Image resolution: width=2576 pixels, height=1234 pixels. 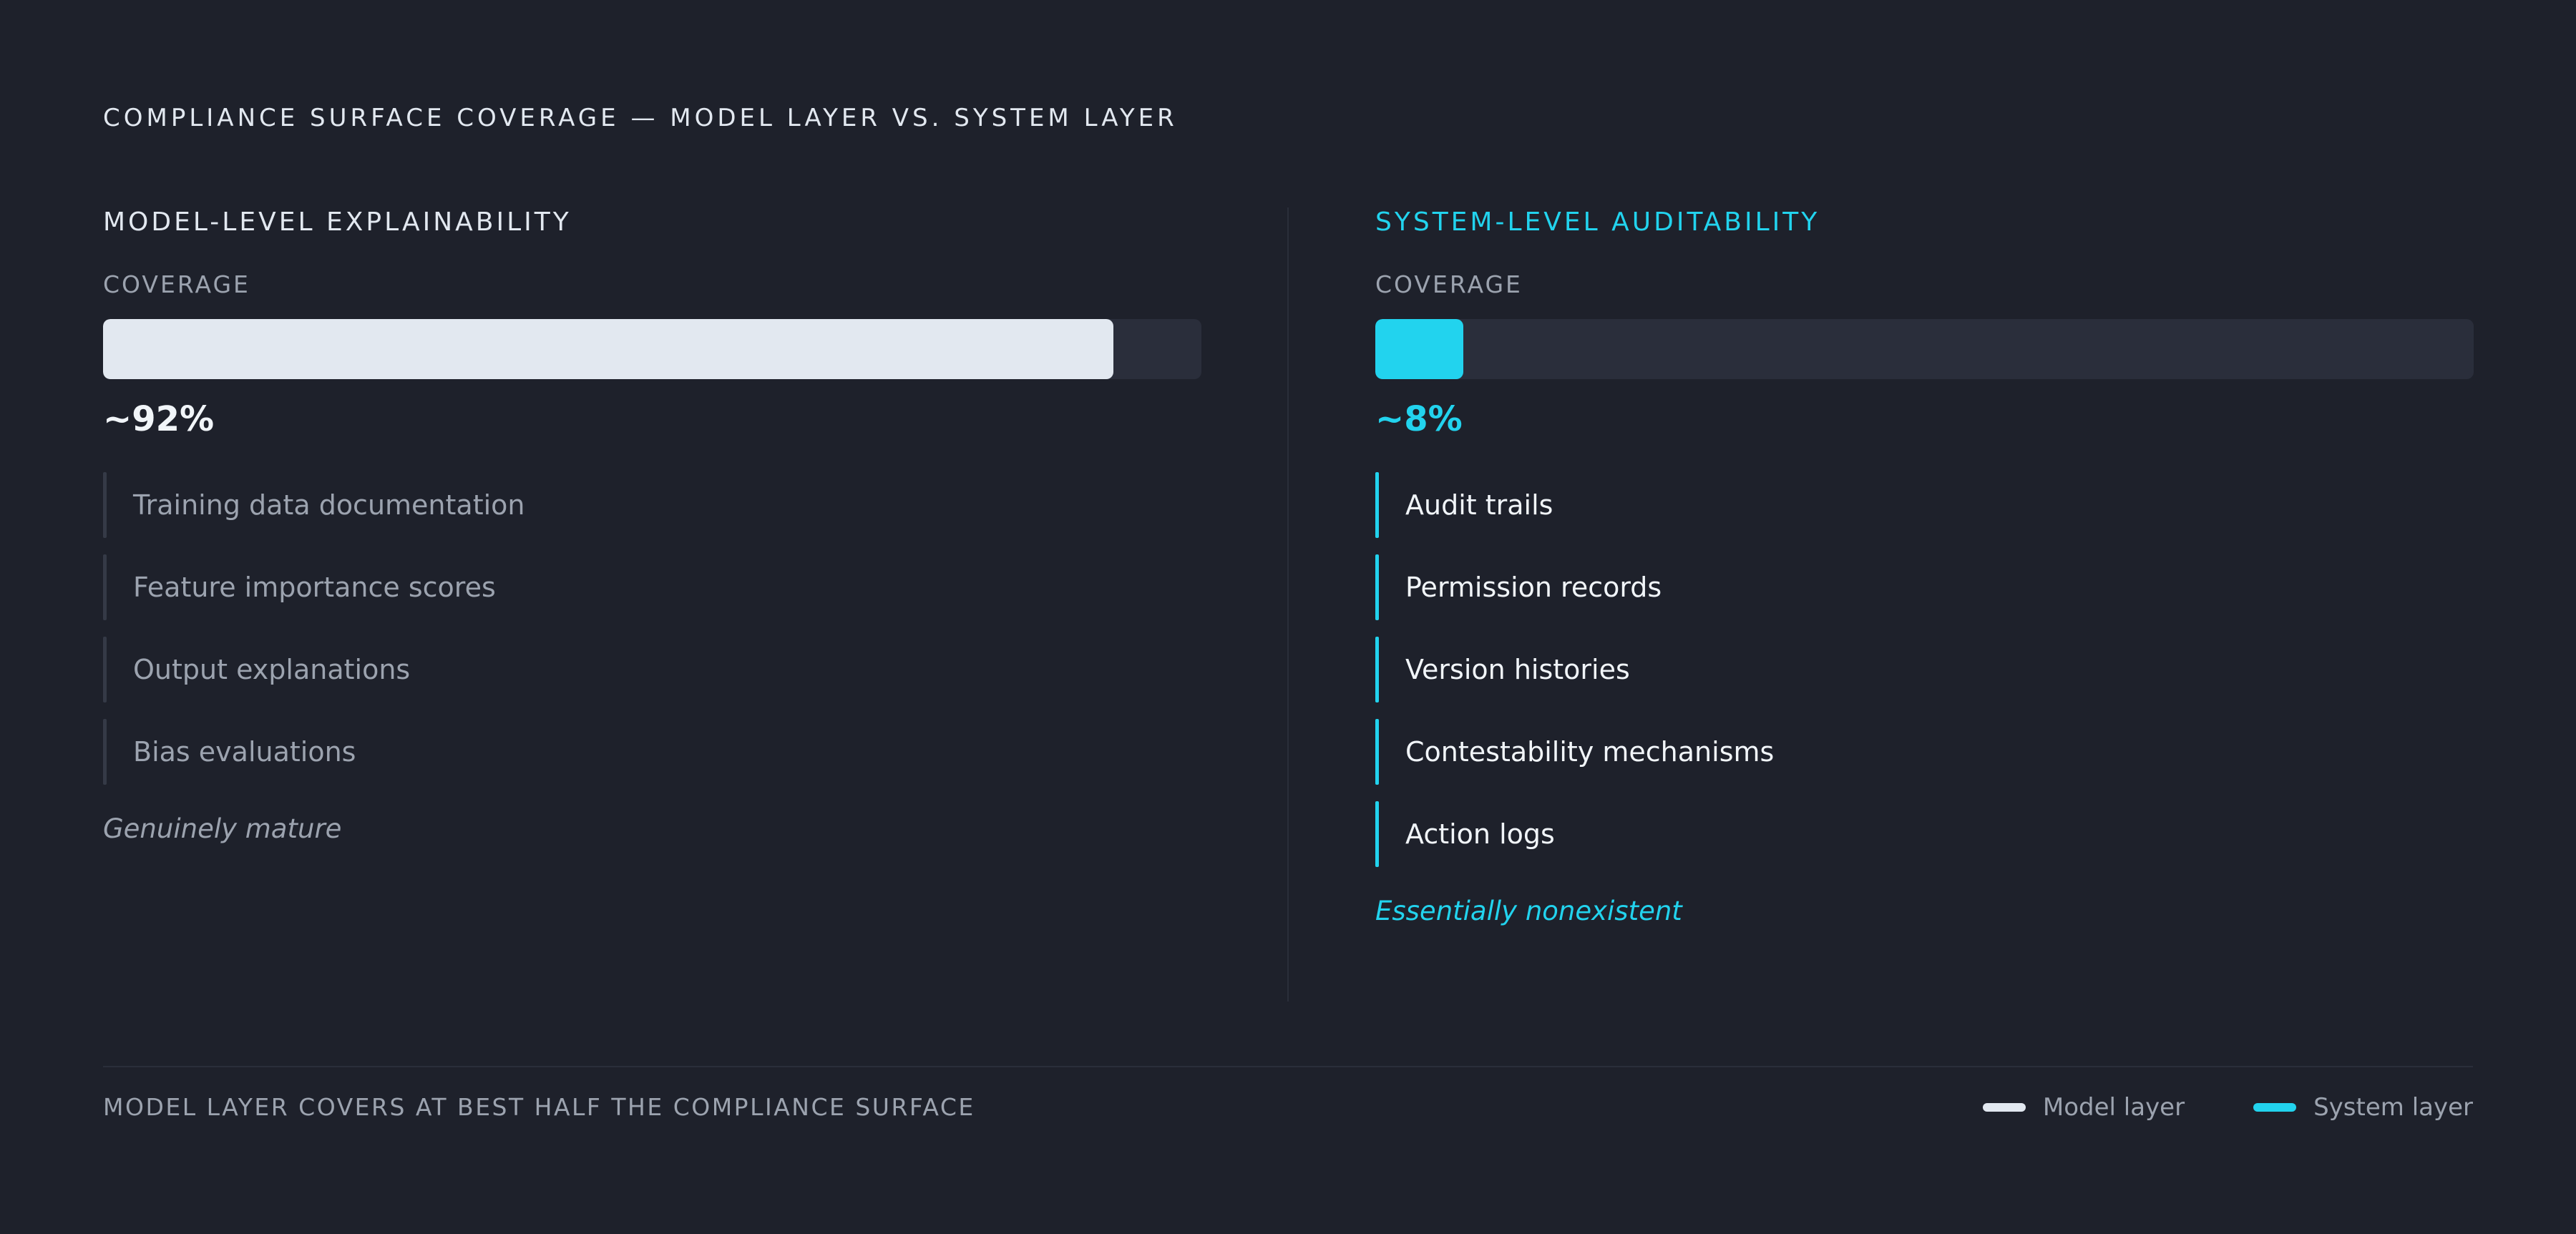 What do you see at coordinates (608, 349) in the screenshot?
I see `model-coverage-fill` at bounding box center [608, 349].